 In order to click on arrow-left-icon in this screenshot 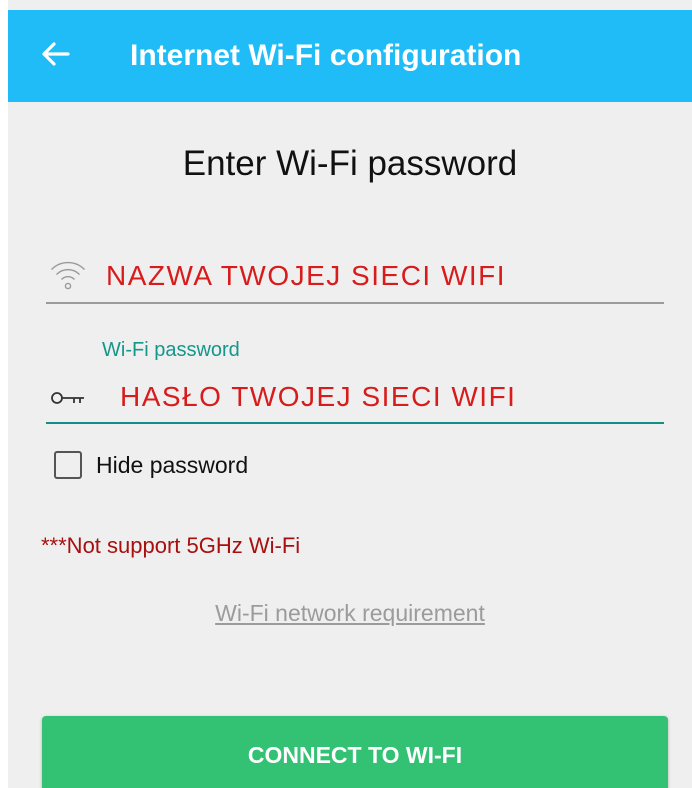, I will do `click(56, 54)`.